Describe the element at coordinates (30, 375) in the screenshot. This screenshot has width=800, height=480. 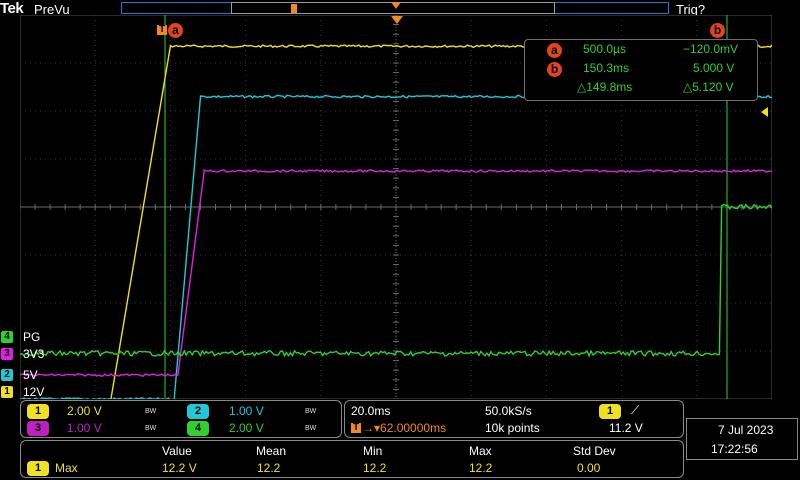
I see `ch2-label: 5V` at that location.